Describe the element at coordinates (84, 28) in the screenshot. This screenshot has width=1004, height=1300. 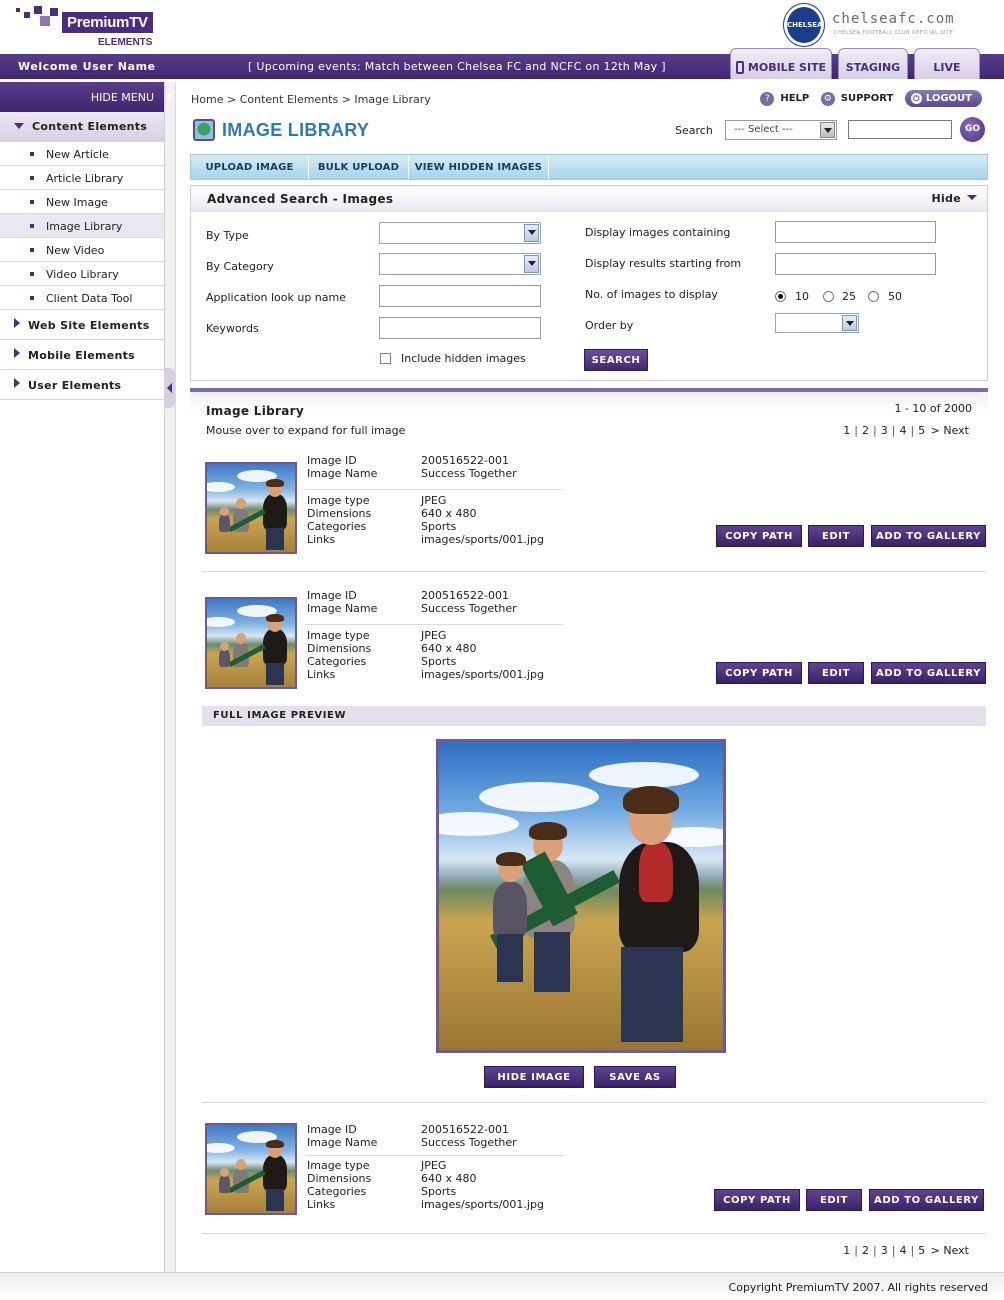
I see `premiumtv-logo: PremiumTV ELEMENTS` at that location.